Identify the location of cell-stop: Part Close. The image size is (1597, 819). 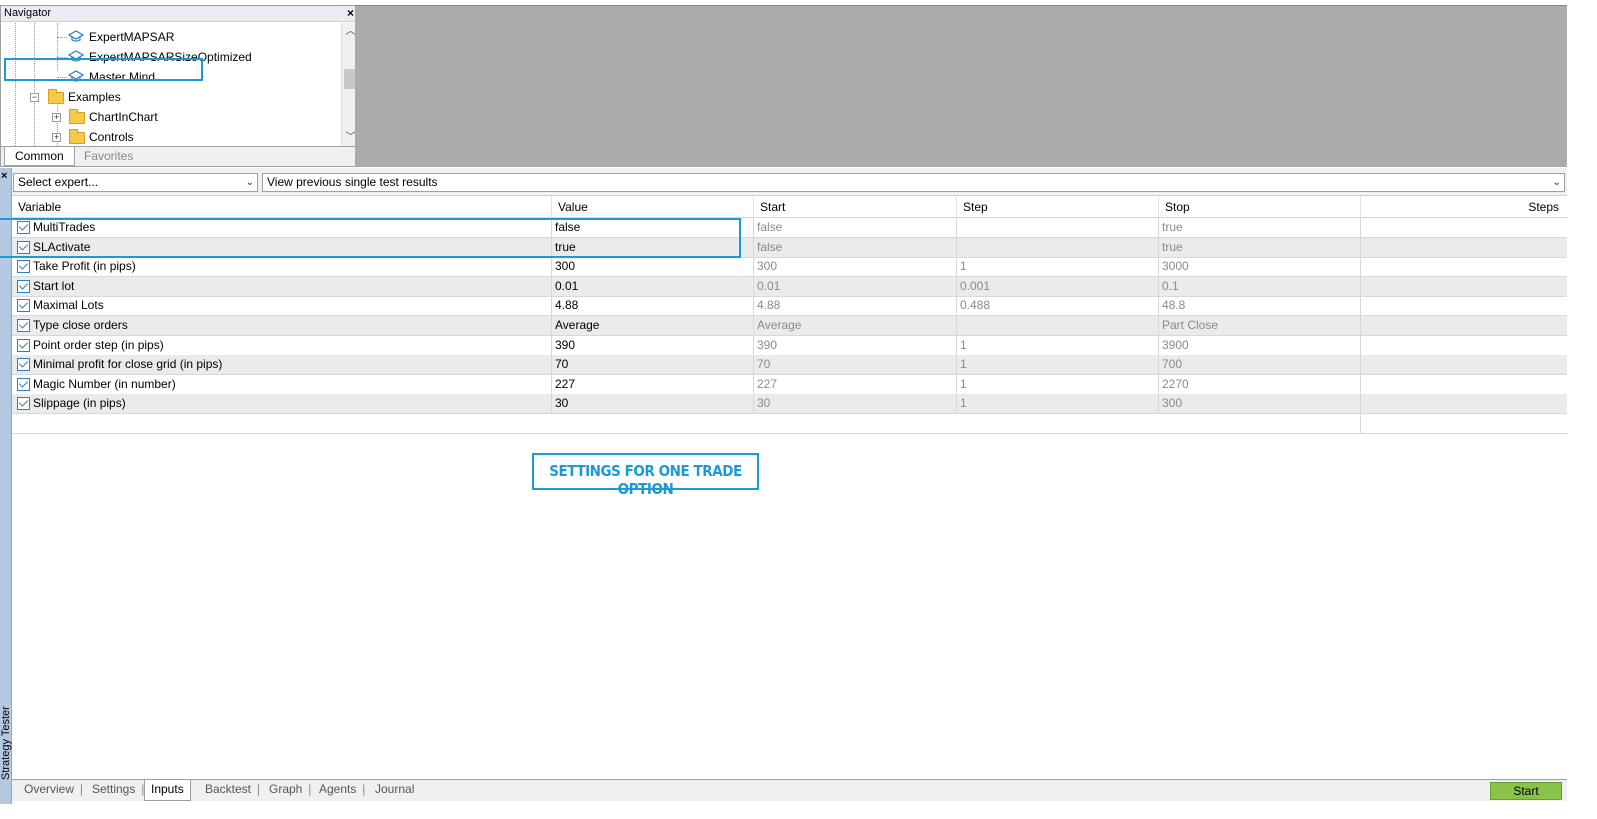
(1259, 325).